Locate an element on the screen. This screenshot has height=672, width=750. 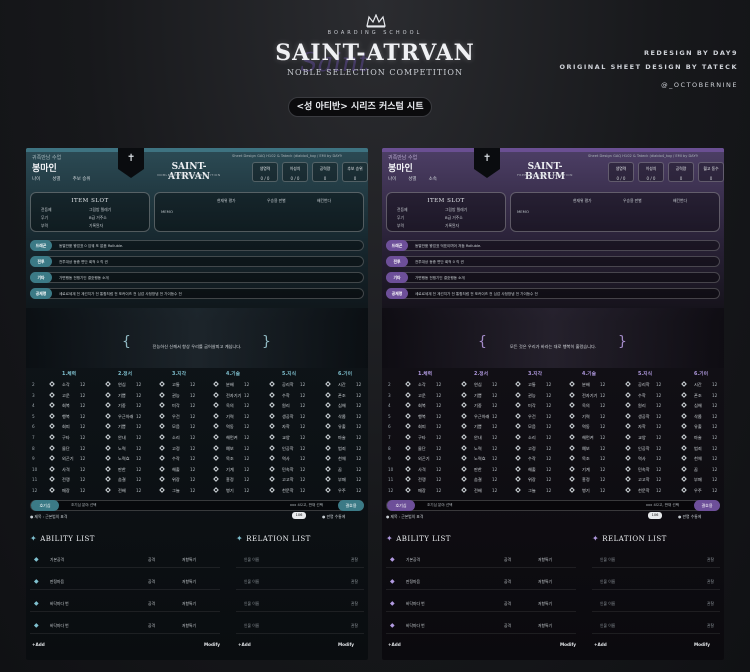
category-label: 3.지각 is located at coordinates (179, 373).